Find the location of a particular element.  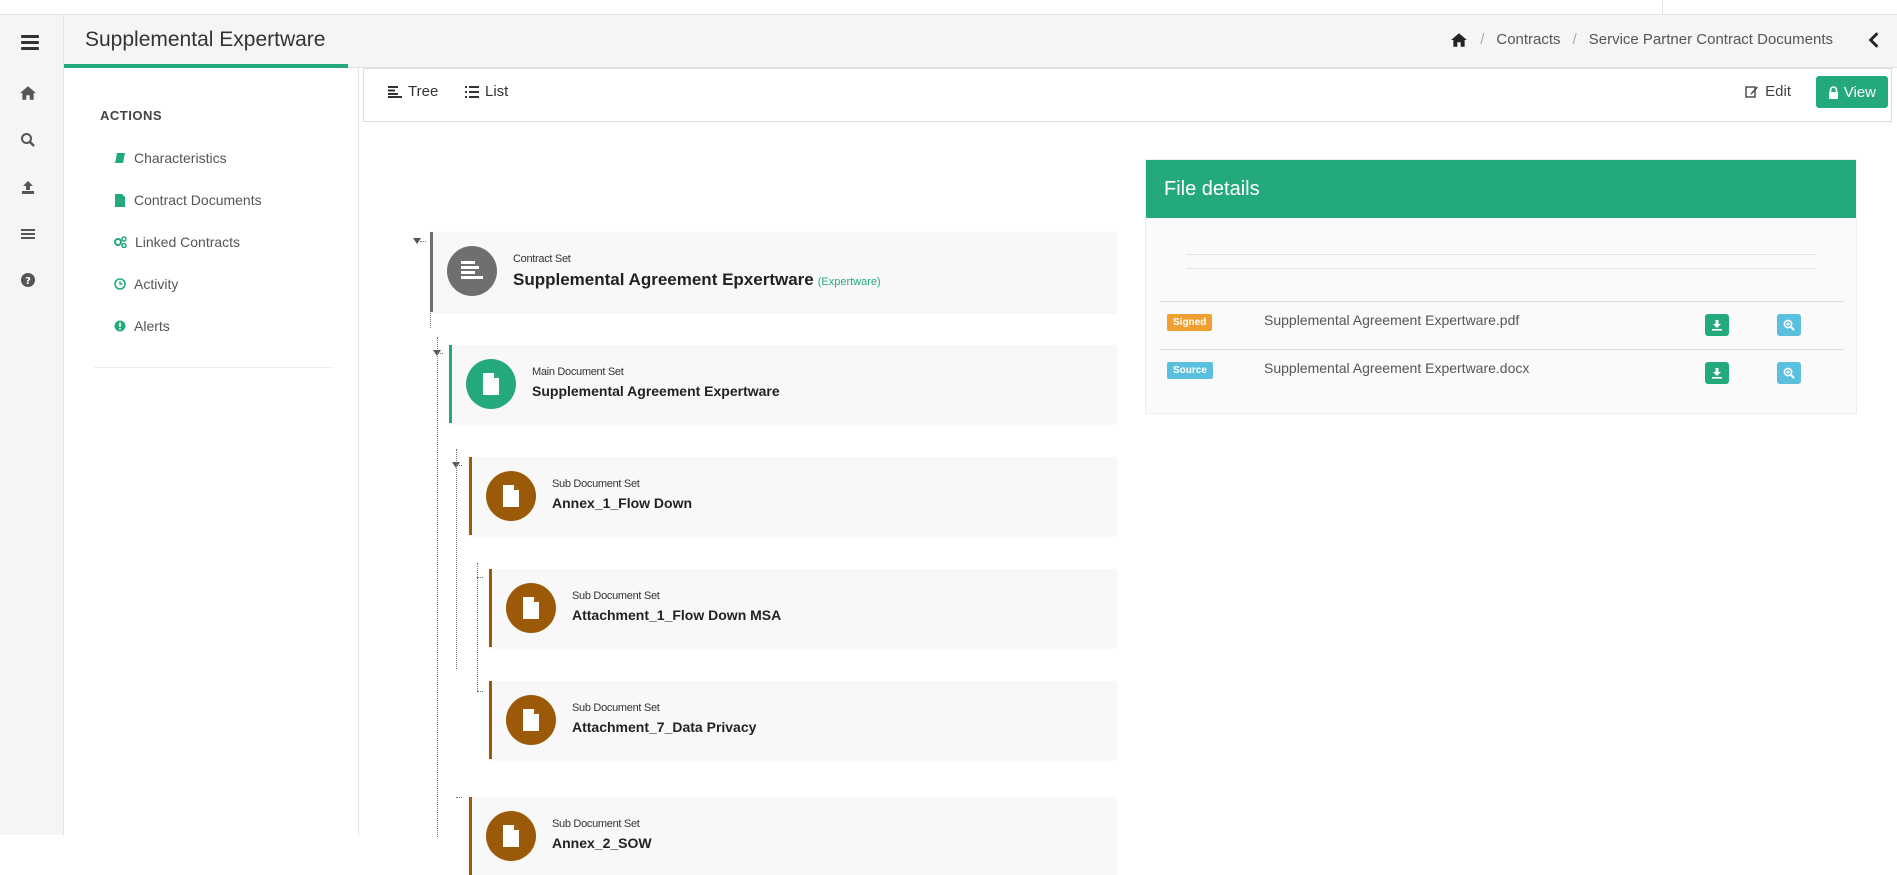

file-name: Supplemental Agreement Expertware.docx is located at coordinates (1397, 368).